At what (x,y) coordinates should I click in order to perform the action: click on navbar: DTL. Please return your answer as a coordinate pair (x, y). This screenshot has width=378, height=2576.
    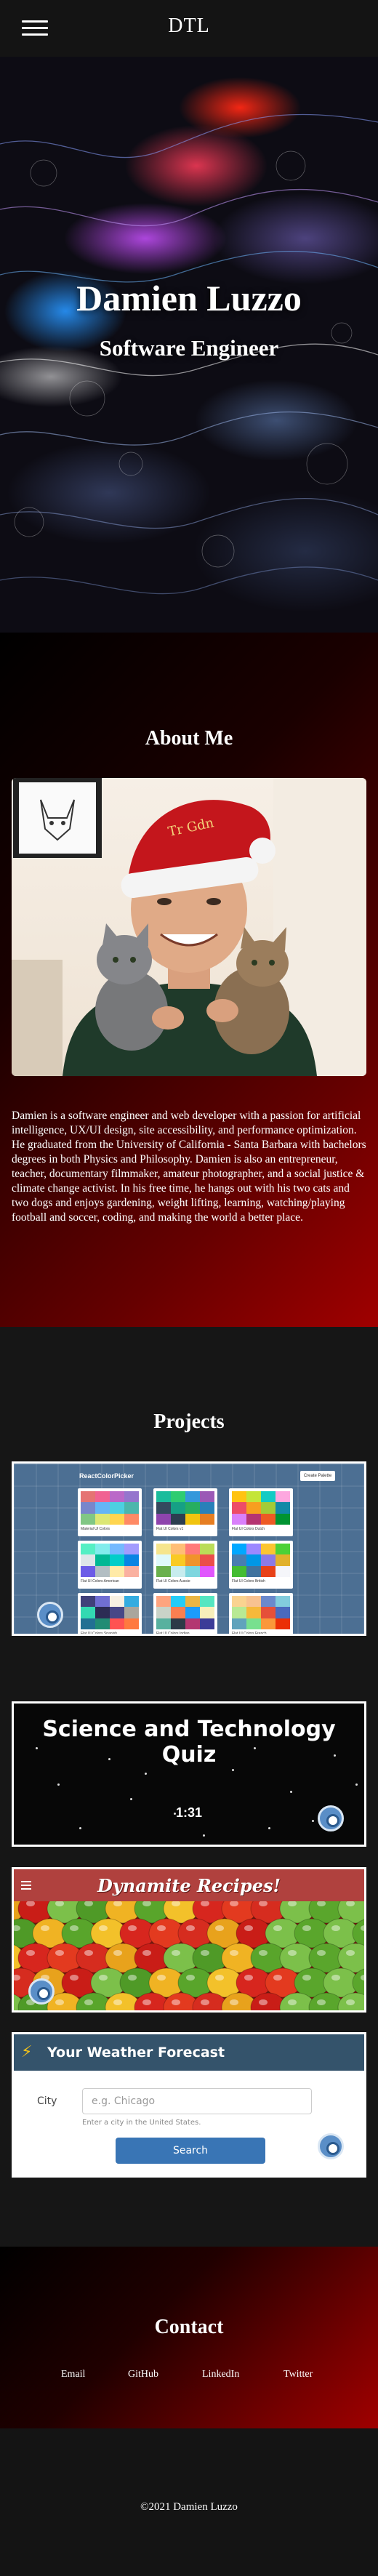
    Looking at the image, I should click on (189, 29).